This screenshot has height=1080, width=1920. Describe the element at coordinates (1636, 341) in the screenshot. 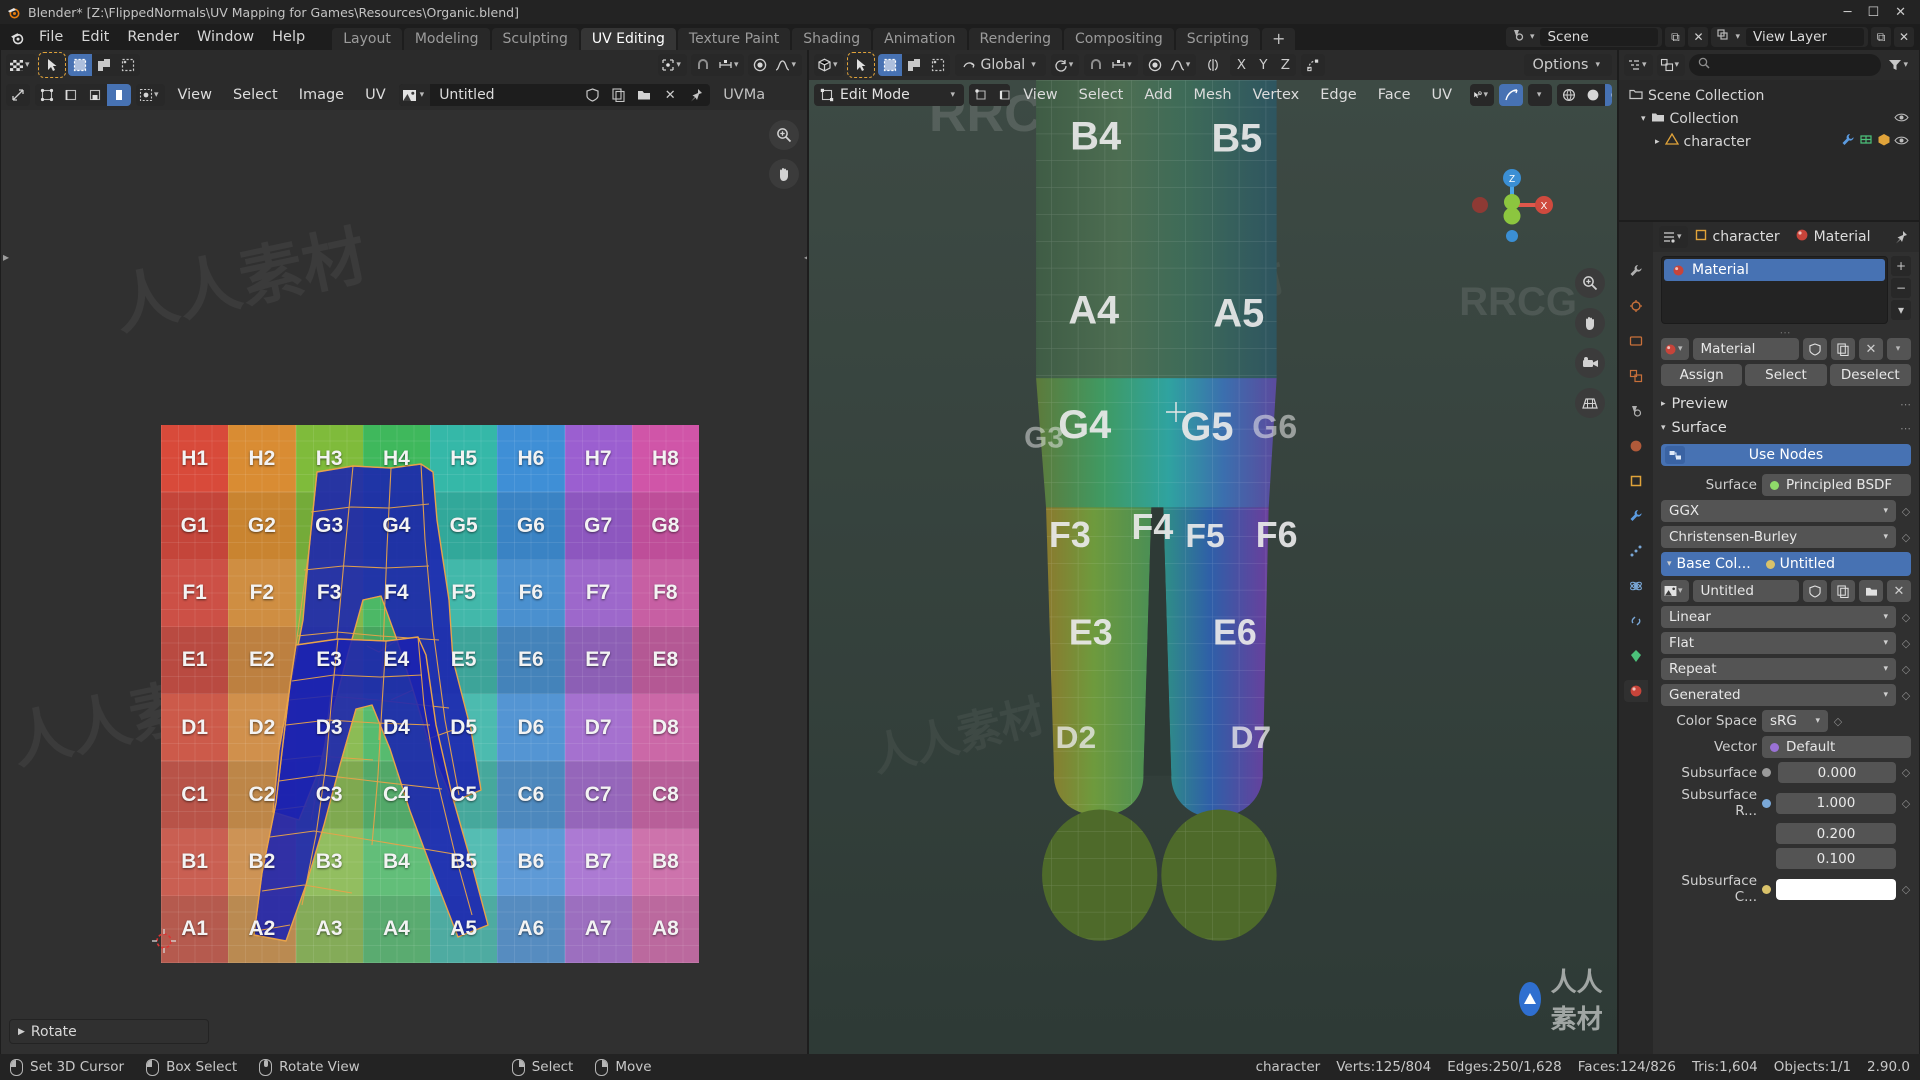

I see `properties-tab-output` at that location.